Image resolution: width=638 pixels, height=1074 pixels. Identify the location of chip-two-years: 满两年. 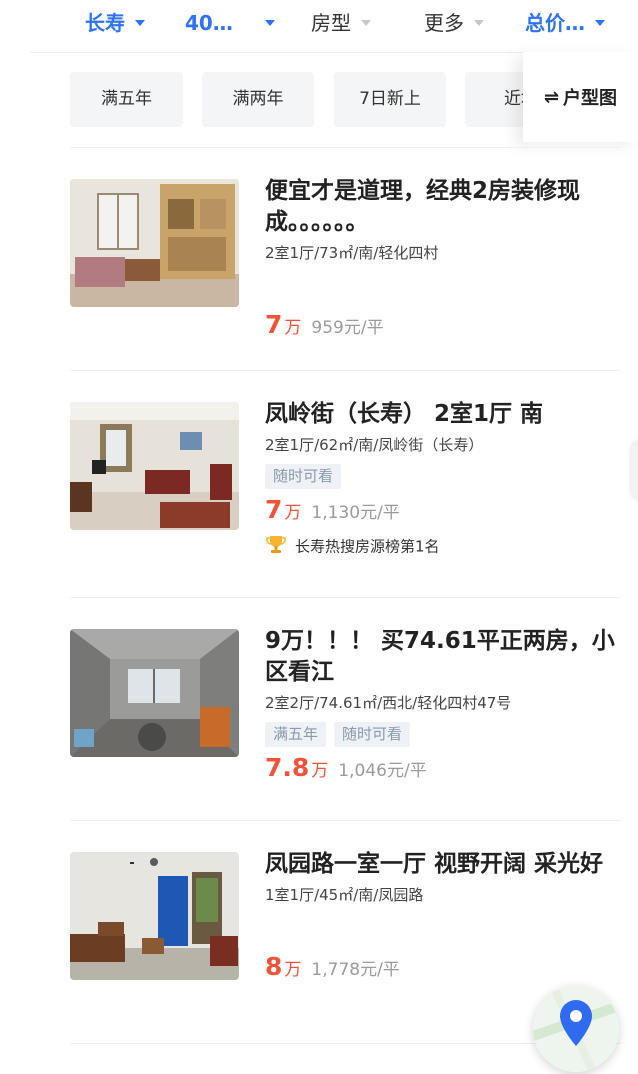
(258, 99).